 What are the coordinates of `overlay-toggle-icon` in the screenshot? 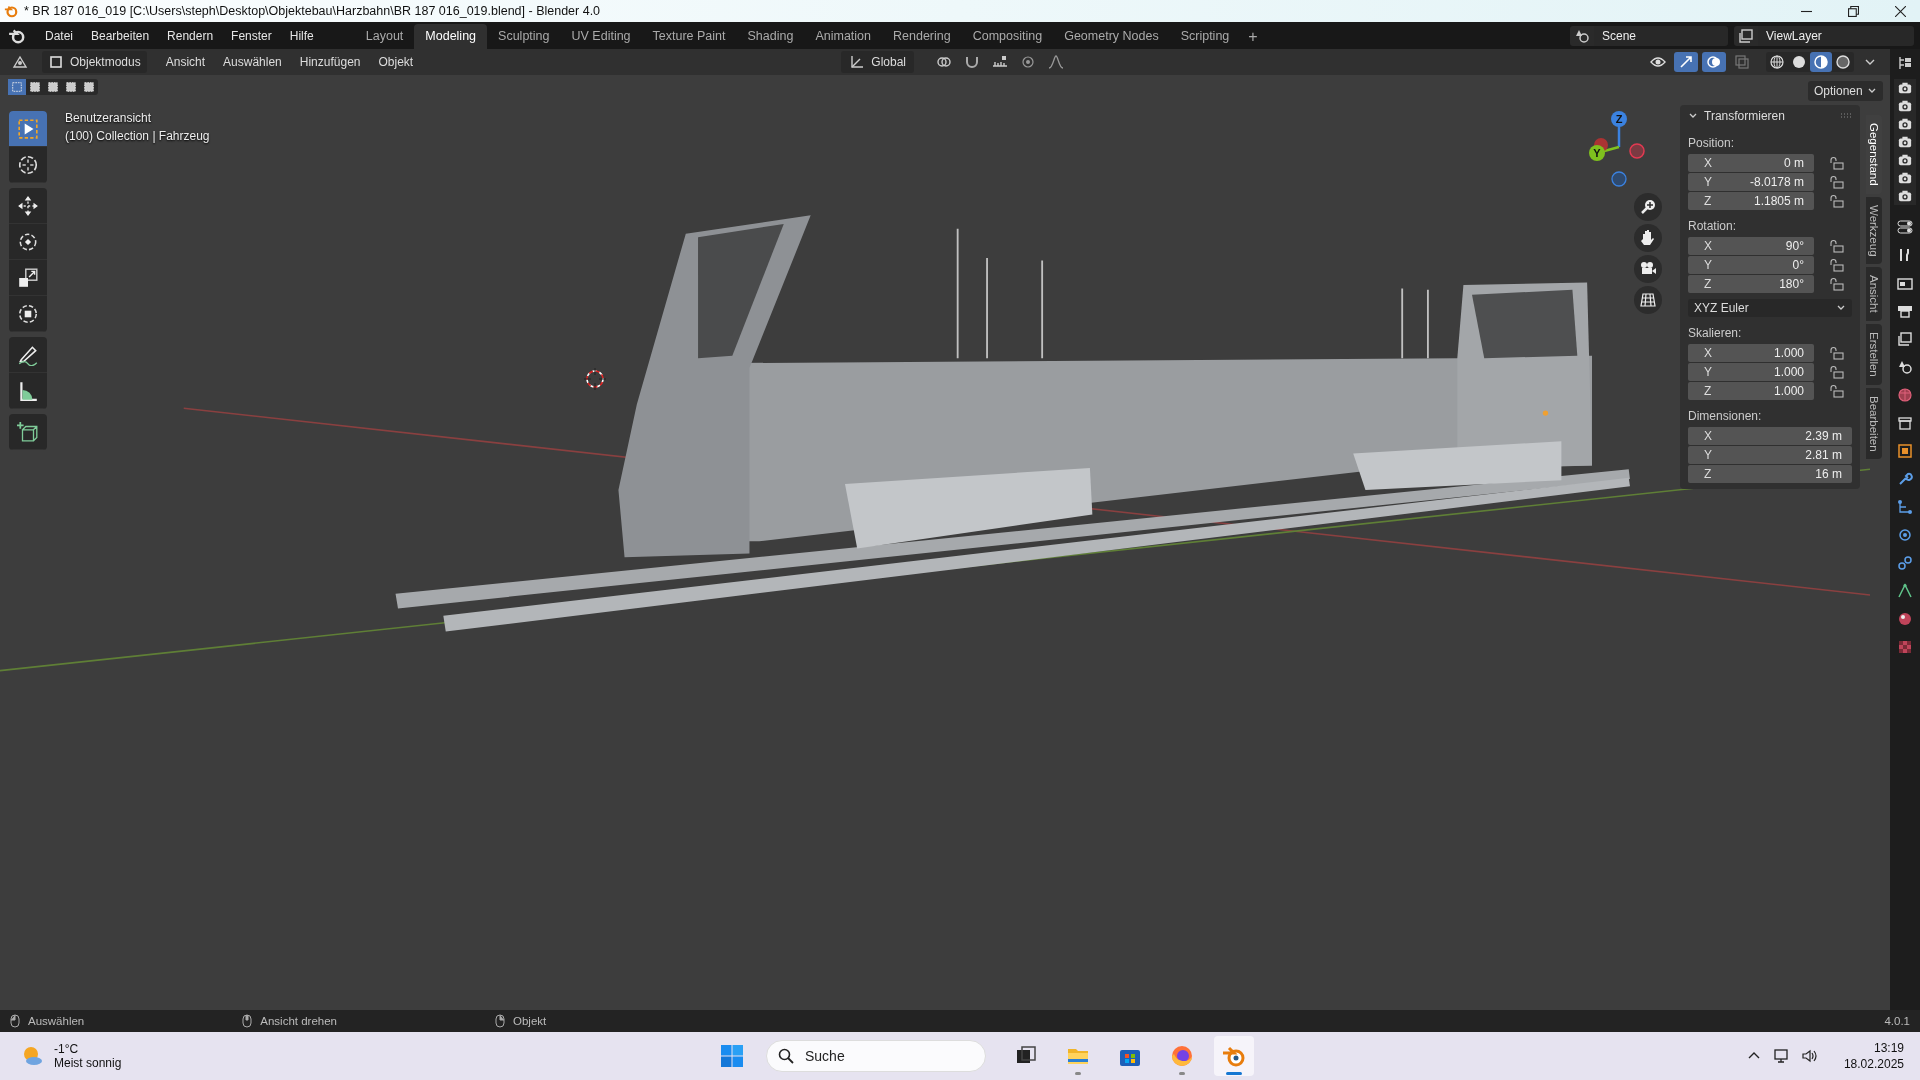 It's located at (1714, 62).